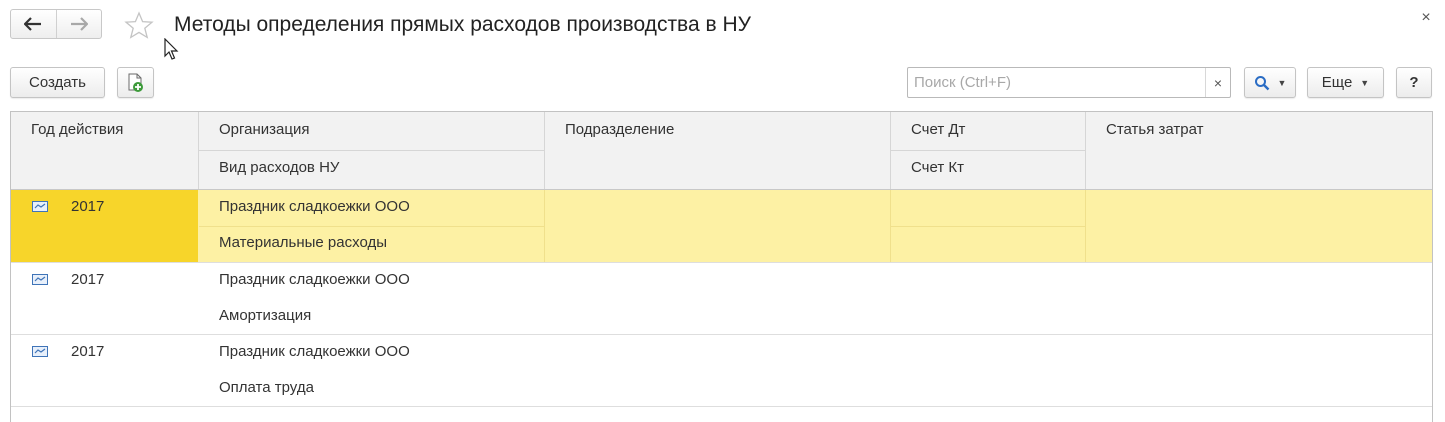  What do you see at coordinates (1261, 82) in the screenshot?
I see `magnifier-icon` at bounding box center [1261, 82].